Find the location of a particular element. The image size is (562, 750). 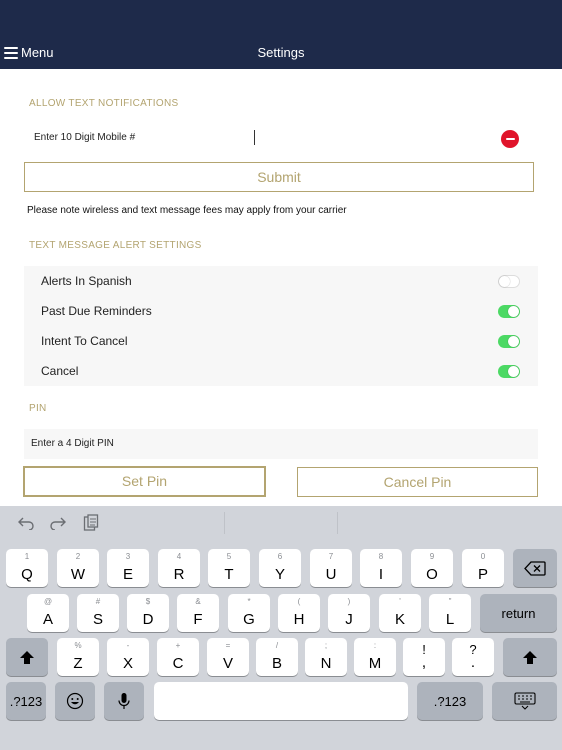

alert-row-past-due: Past Due Reminders is located at coordinates (281, 311).